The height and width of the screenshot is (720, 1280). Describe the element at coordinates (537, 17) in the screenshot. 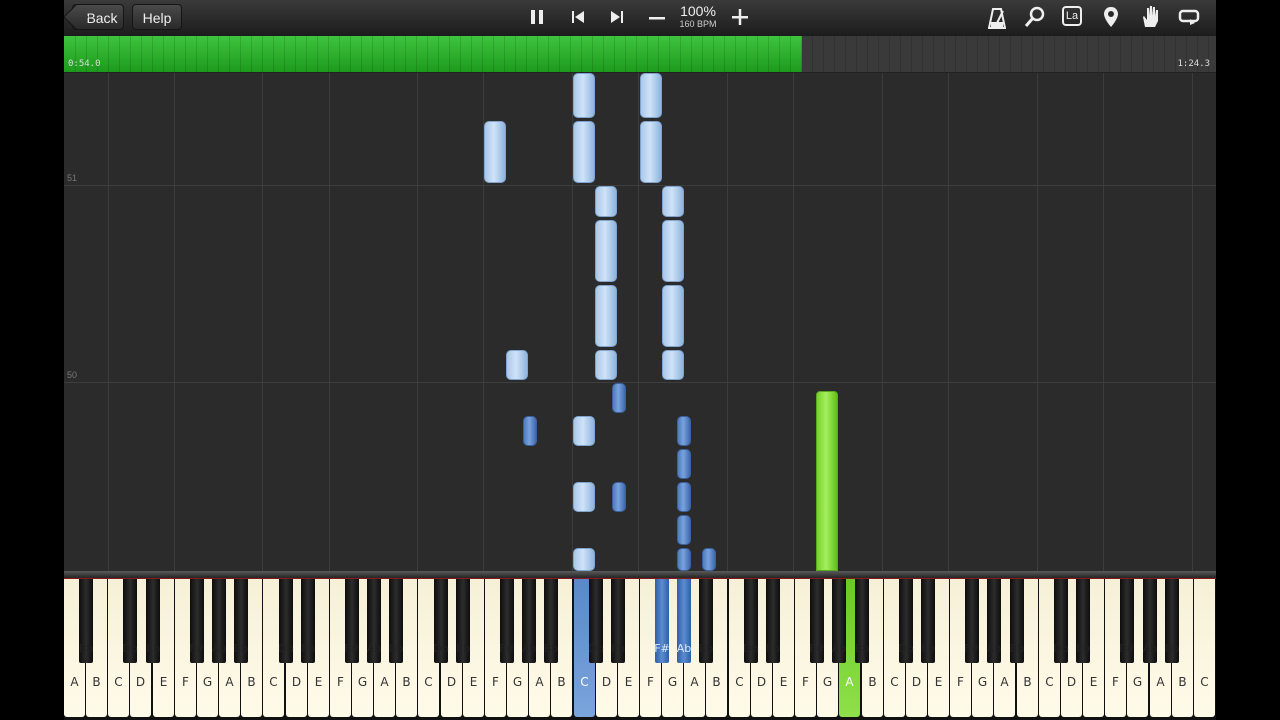

I see `pause-icon` at that location.